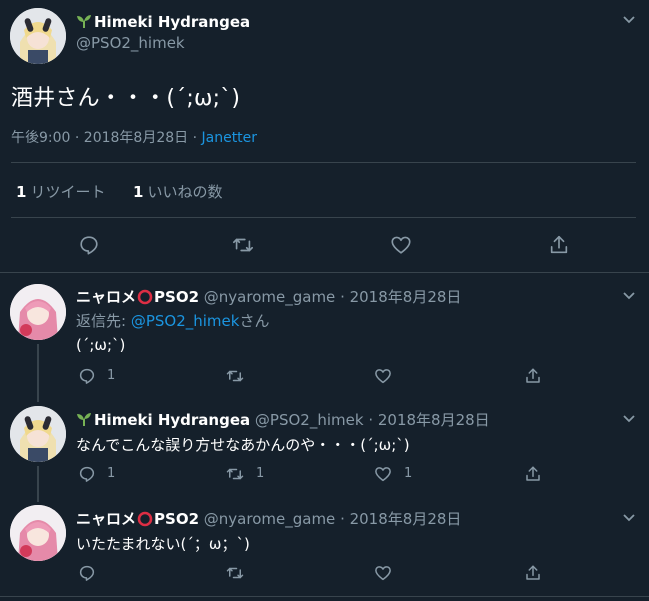  What do you see at coordinates (106, 138) in the screenshot?
I see `tweet-time: 午後9:00 · 2018年8月28日 ·` at bounding box center [106, 138].